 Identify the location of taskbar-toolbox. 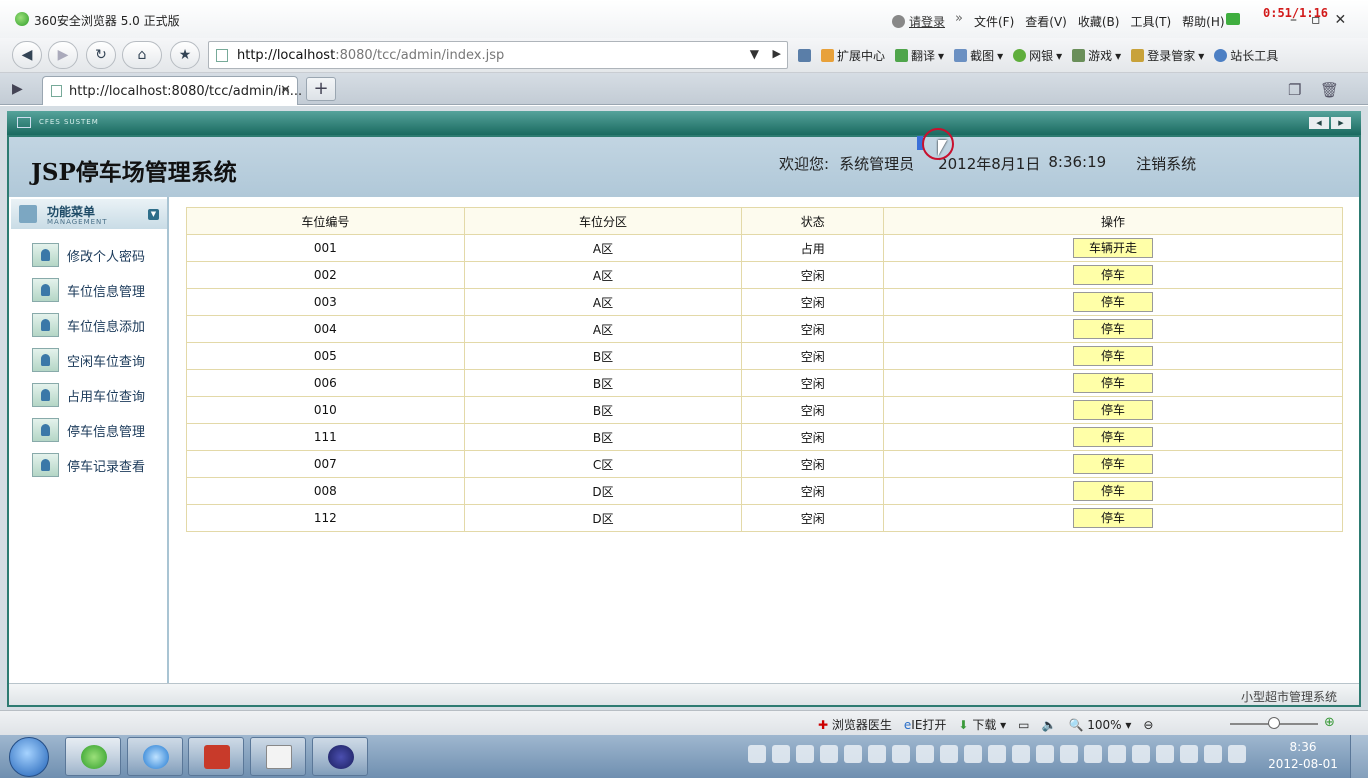
(216, 756).